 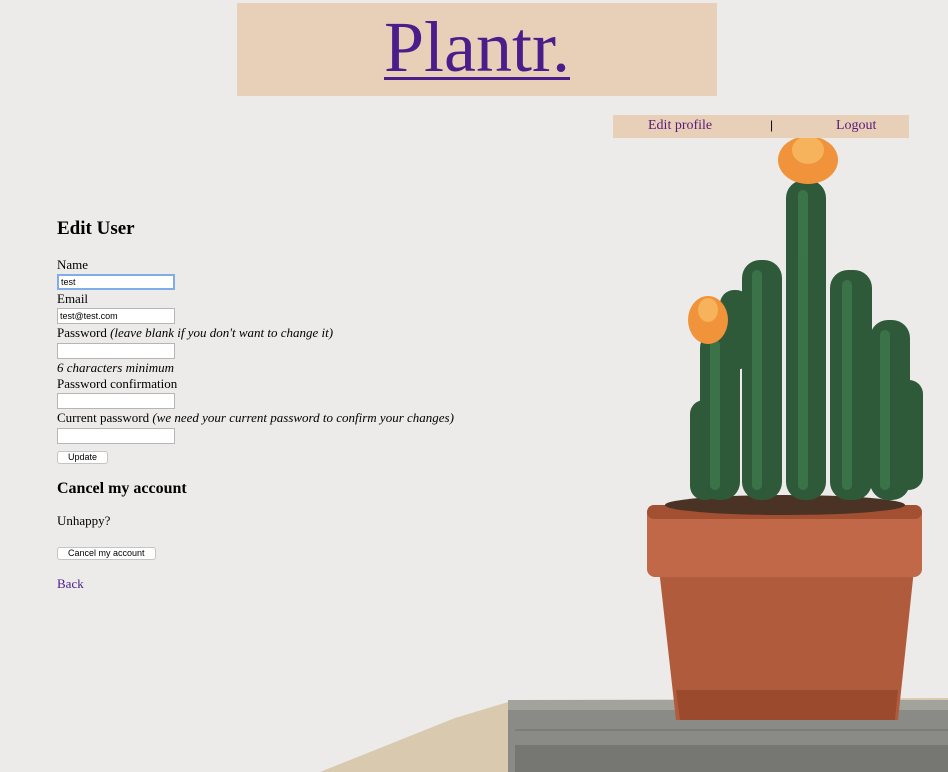 What do you see at coordinates (856, 126) in the screenshot?
I see `logout-link: Logout` at bounding box center [856, 126].